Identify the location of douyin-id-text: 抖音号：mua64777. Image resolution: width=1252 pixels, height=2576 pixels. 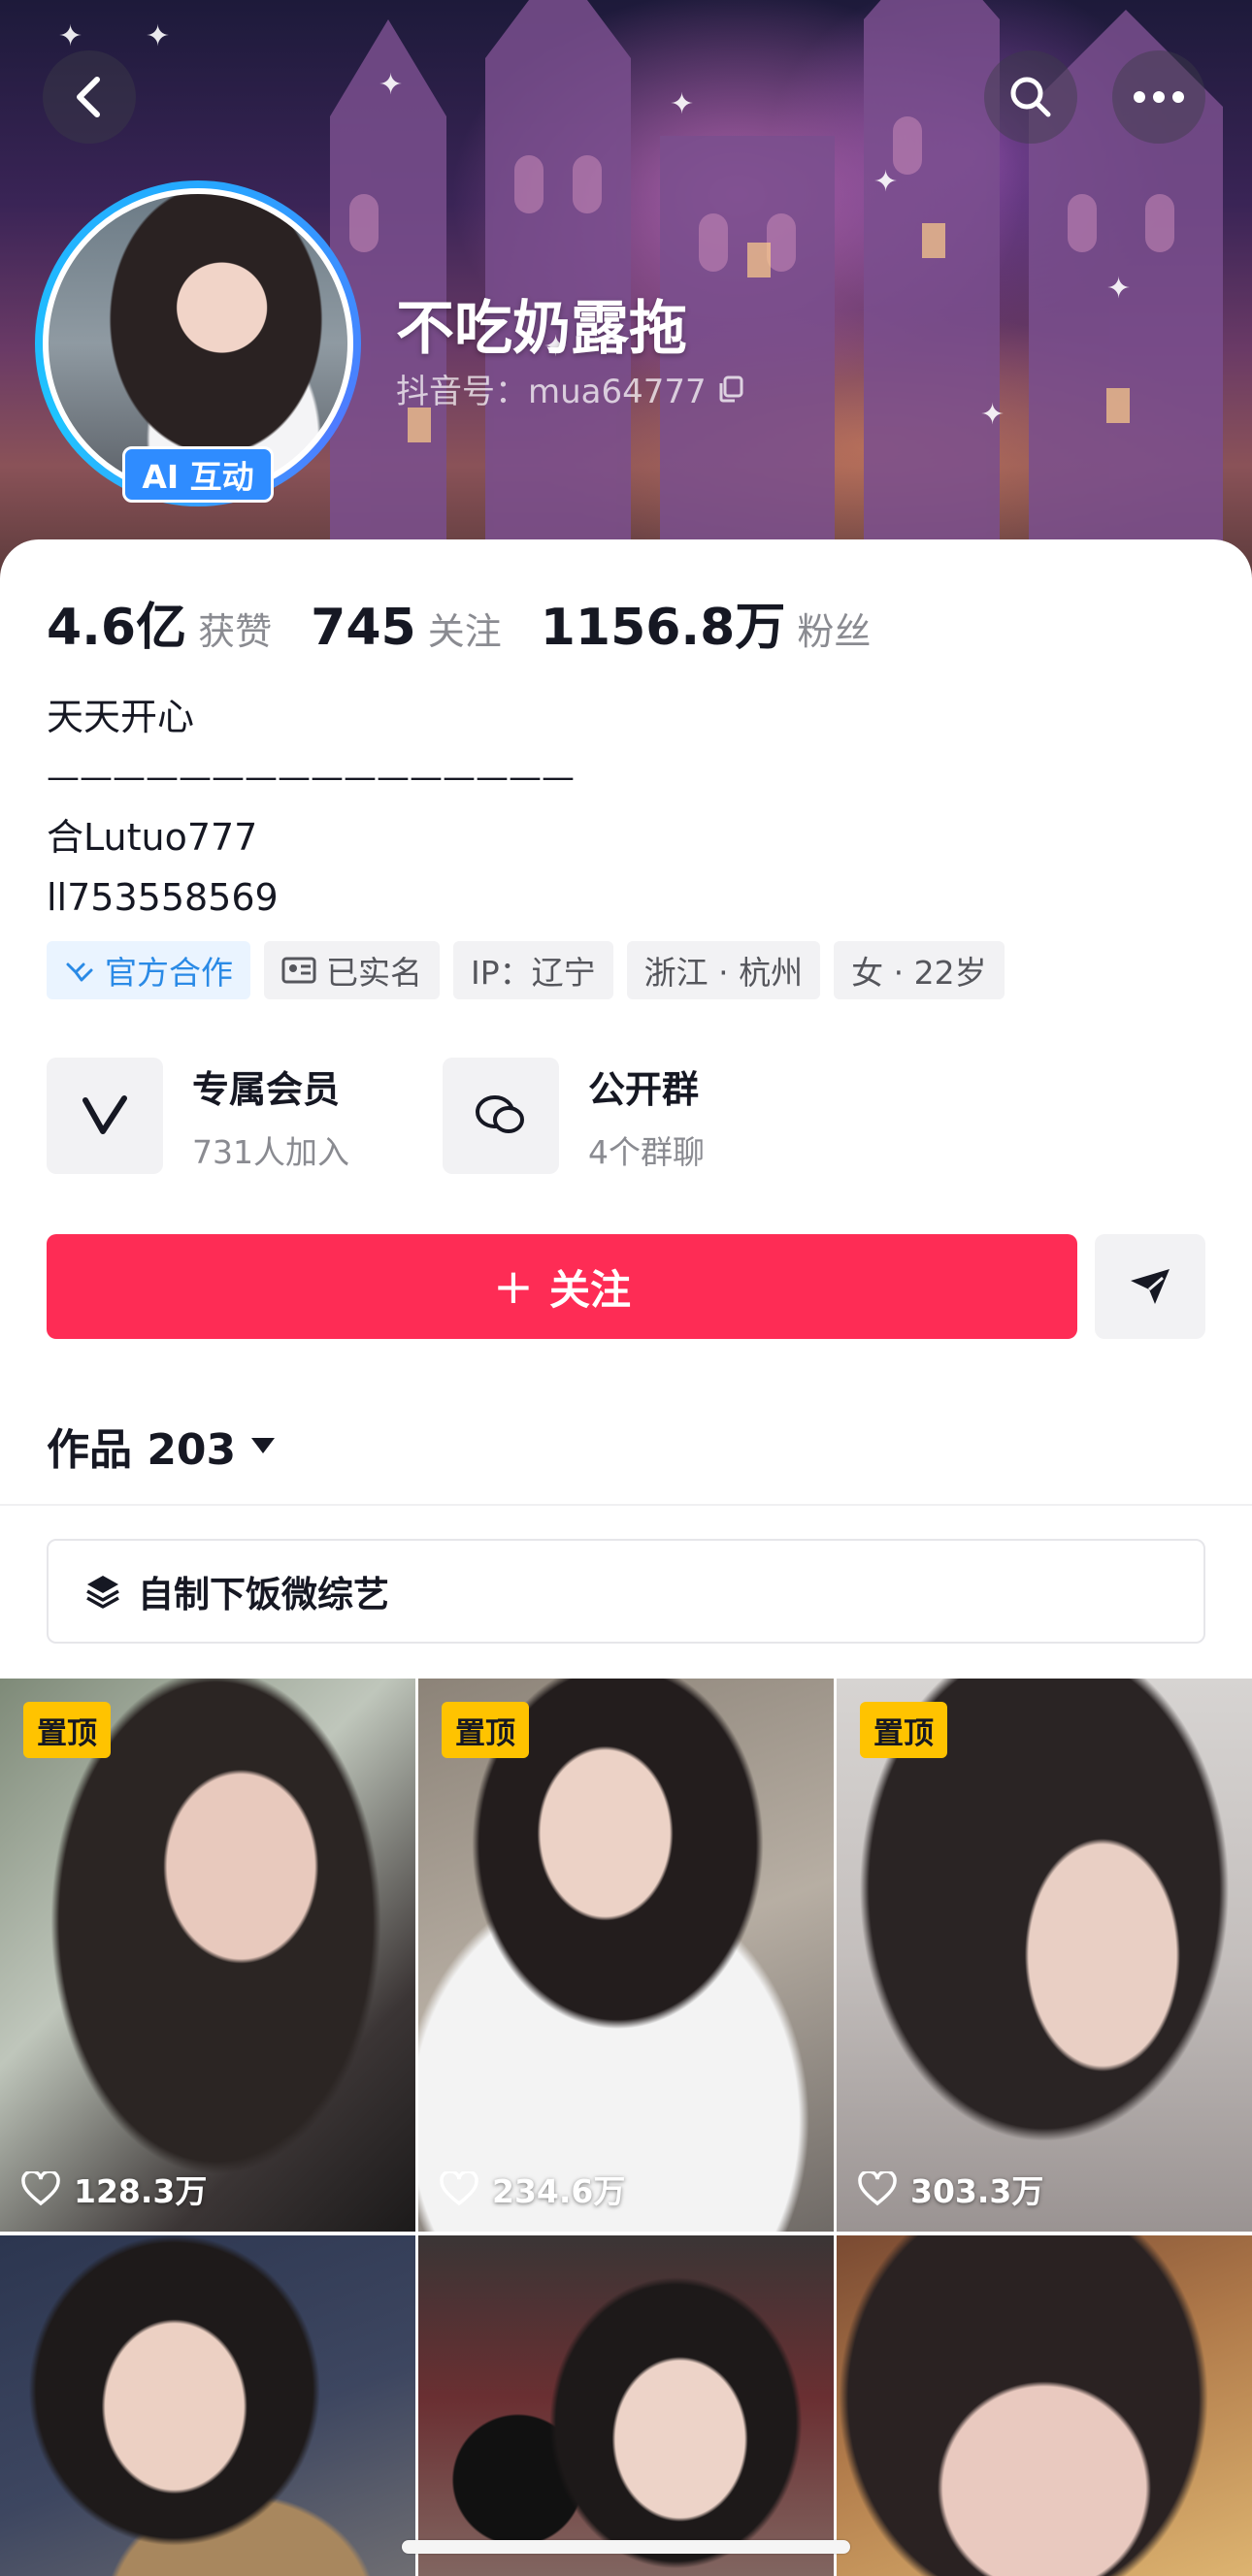
(552, 392).